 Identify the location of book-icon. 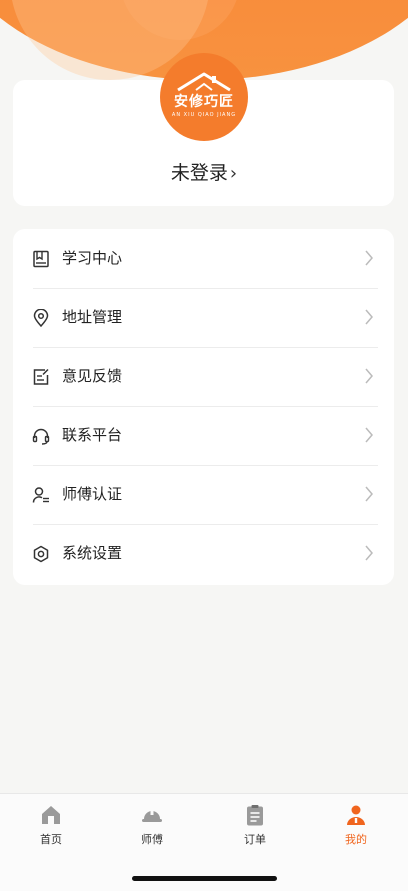
(41, 259).